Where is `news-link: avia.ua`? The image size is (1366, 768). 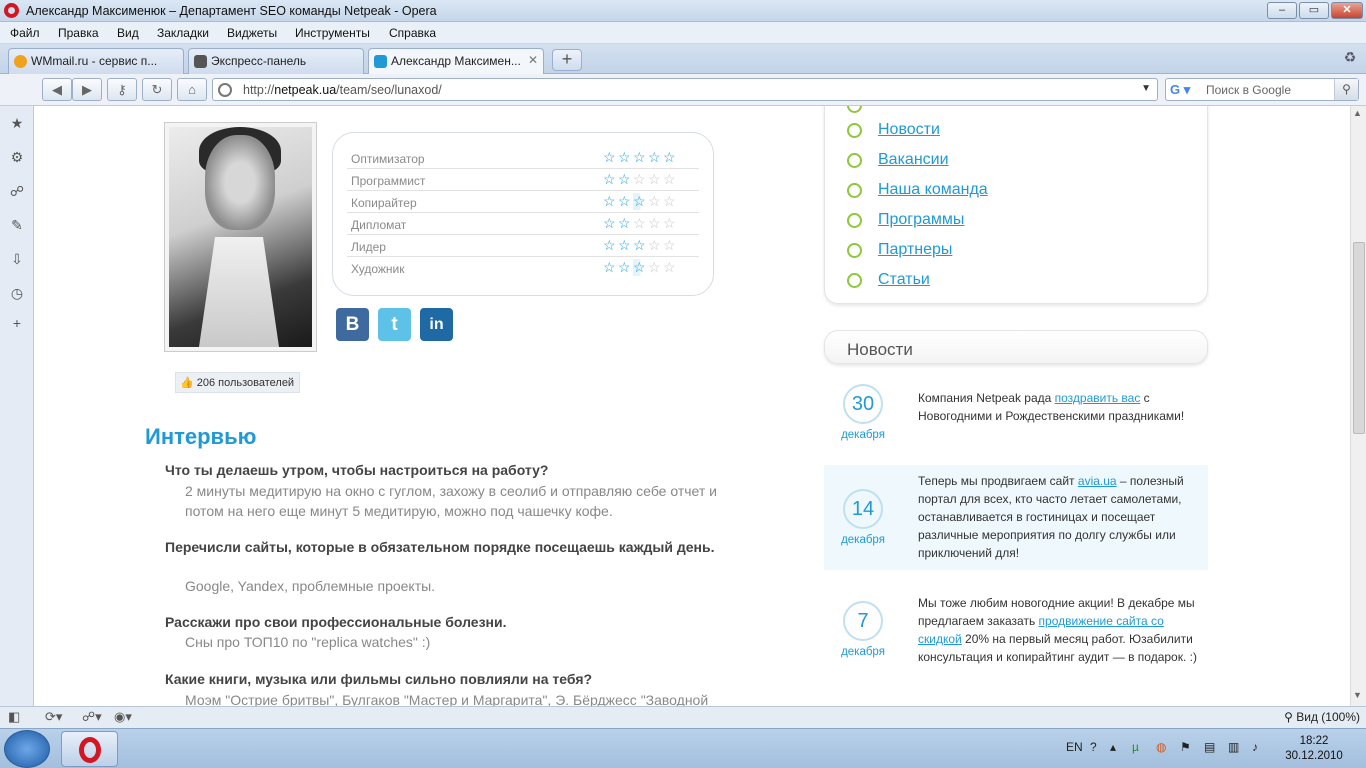 news-link: avia.ua is located at coordinates (1097, 481).